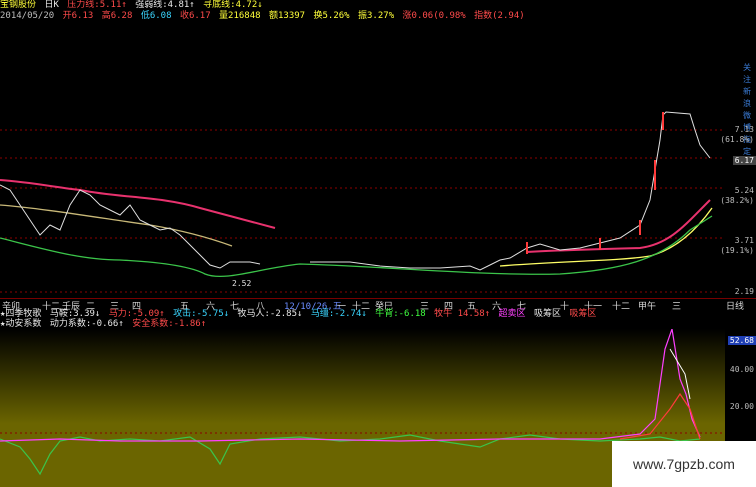  What do you see at coordinates (165, 5) in the screenshot?
I see `strength-line-value: 强弱线:4.81↑` at bounding box center [165, 5].